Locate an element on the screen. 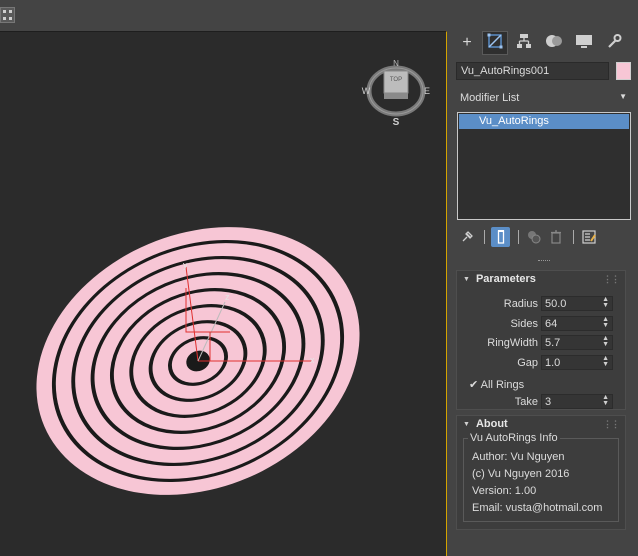 Image resolution: width=638 pixels, height=556 pixels. viewcube-top-label: TOP is located at coordinates (396, 80).